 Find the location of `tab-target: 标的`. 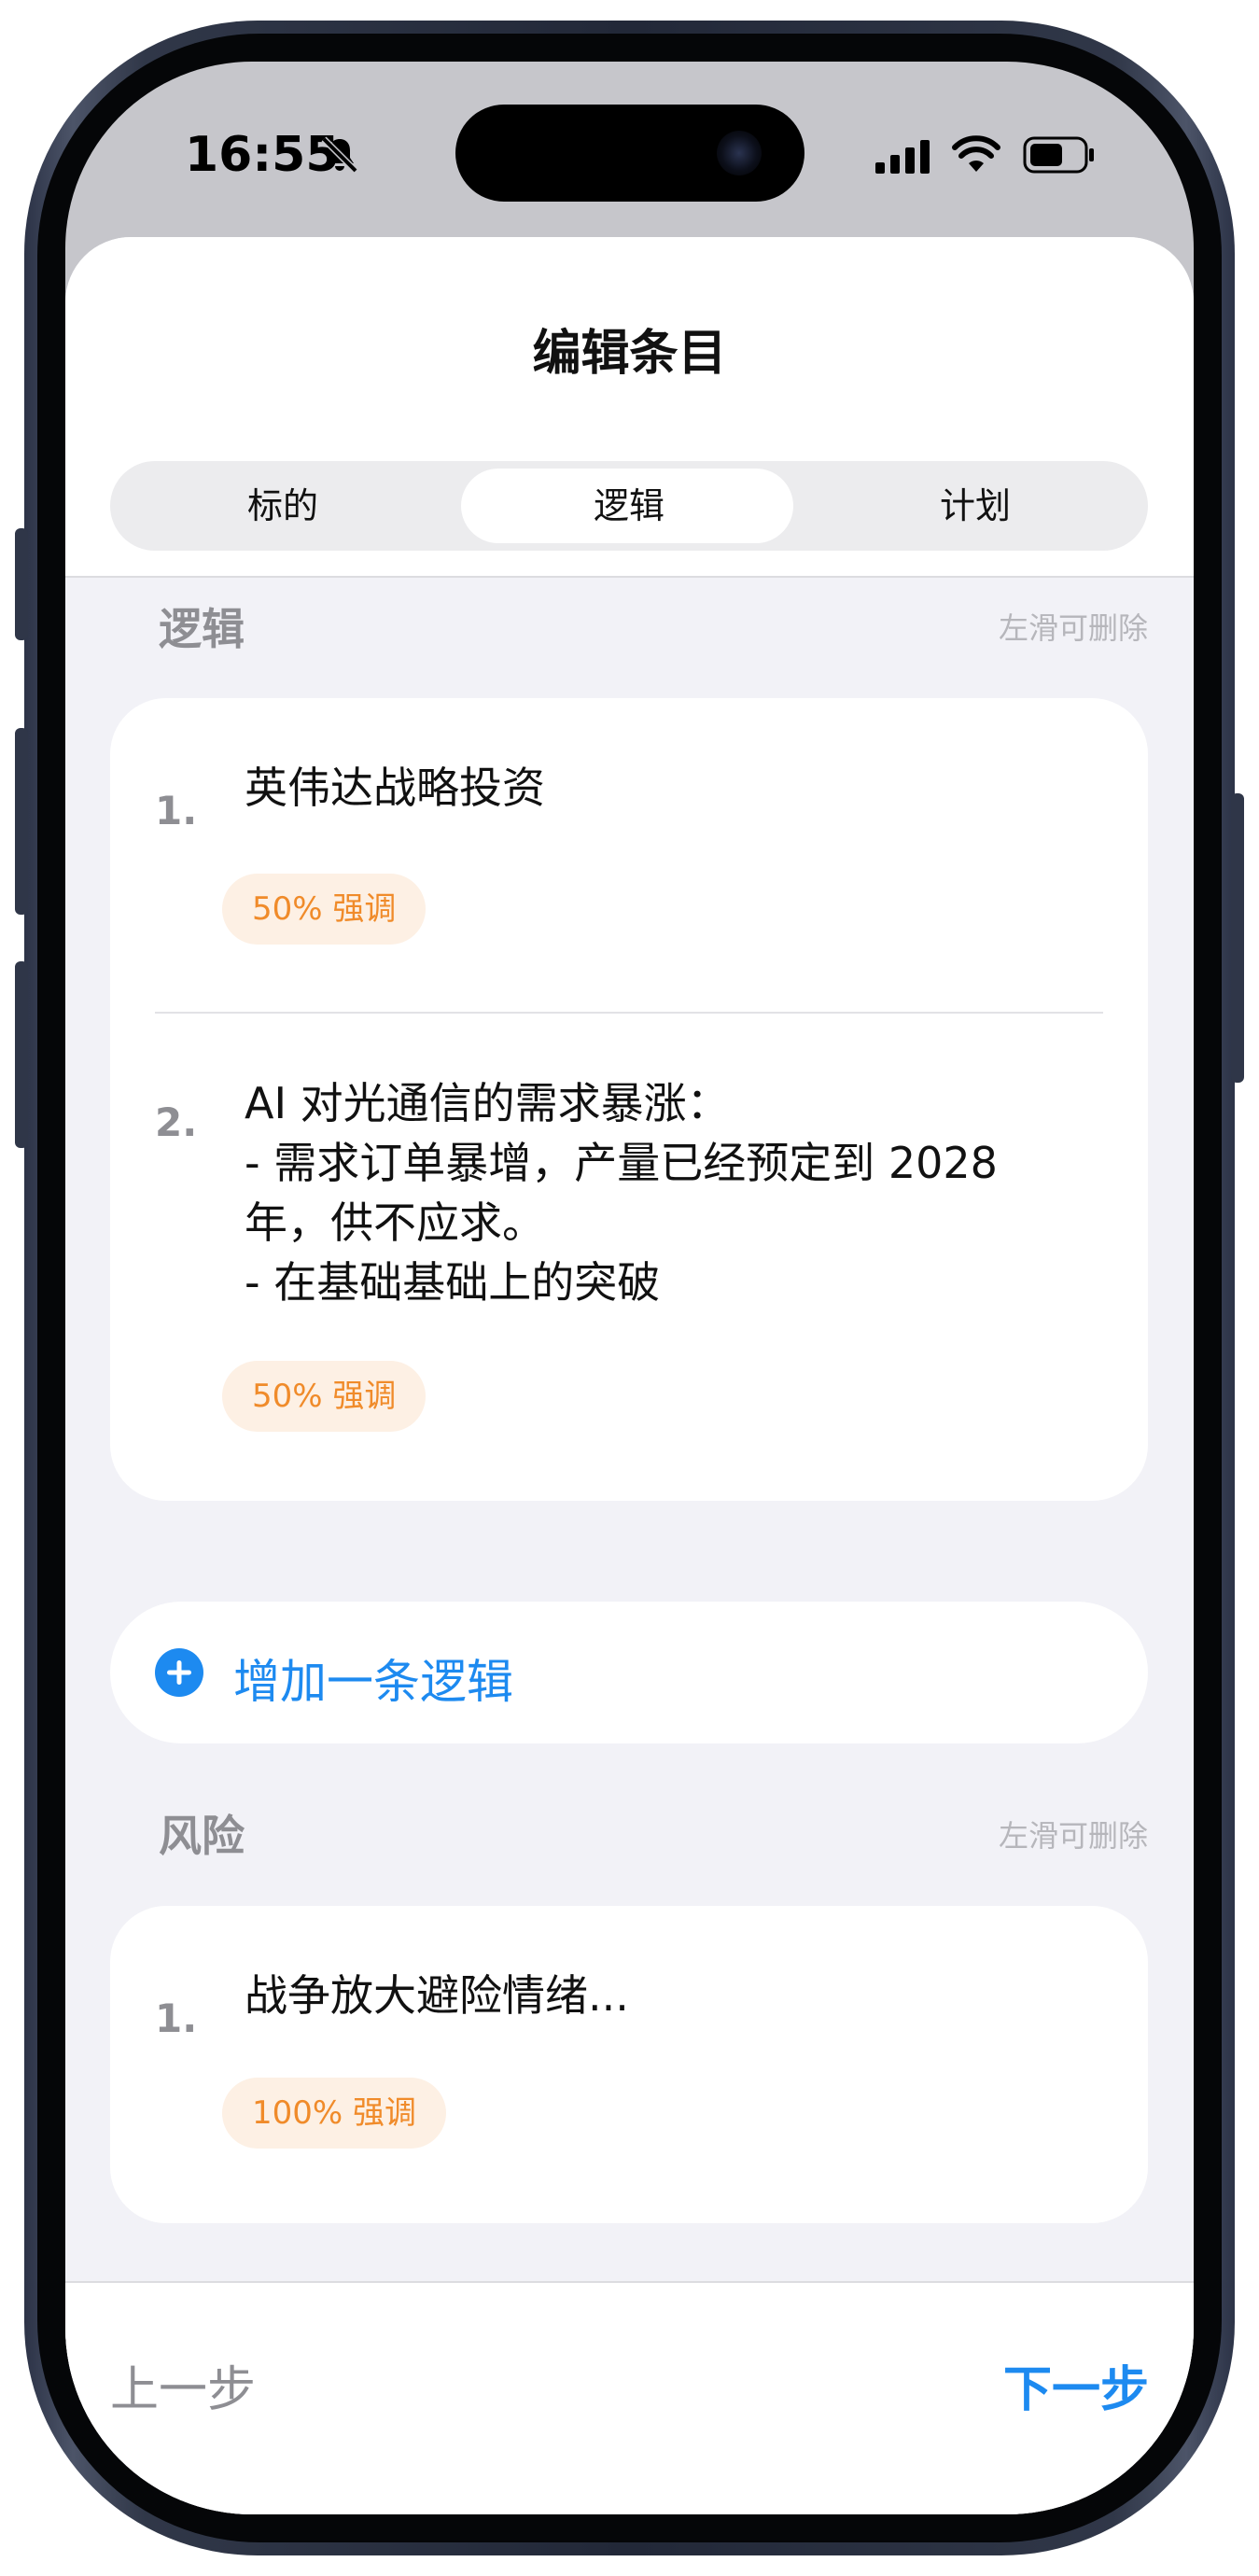

tab-target: 标的 is located at coordinates (282, 506).